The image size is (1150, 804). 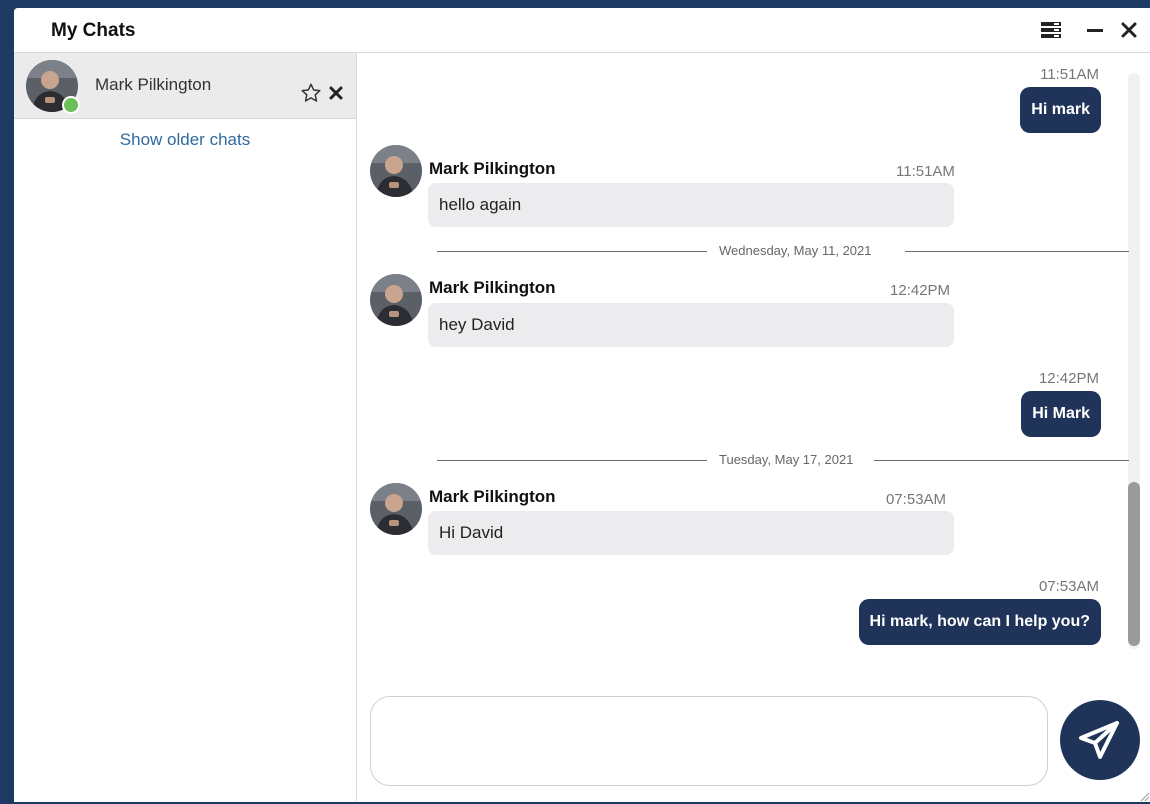 I want to click on resize-grip-icon, so click(x=1144, y=796).